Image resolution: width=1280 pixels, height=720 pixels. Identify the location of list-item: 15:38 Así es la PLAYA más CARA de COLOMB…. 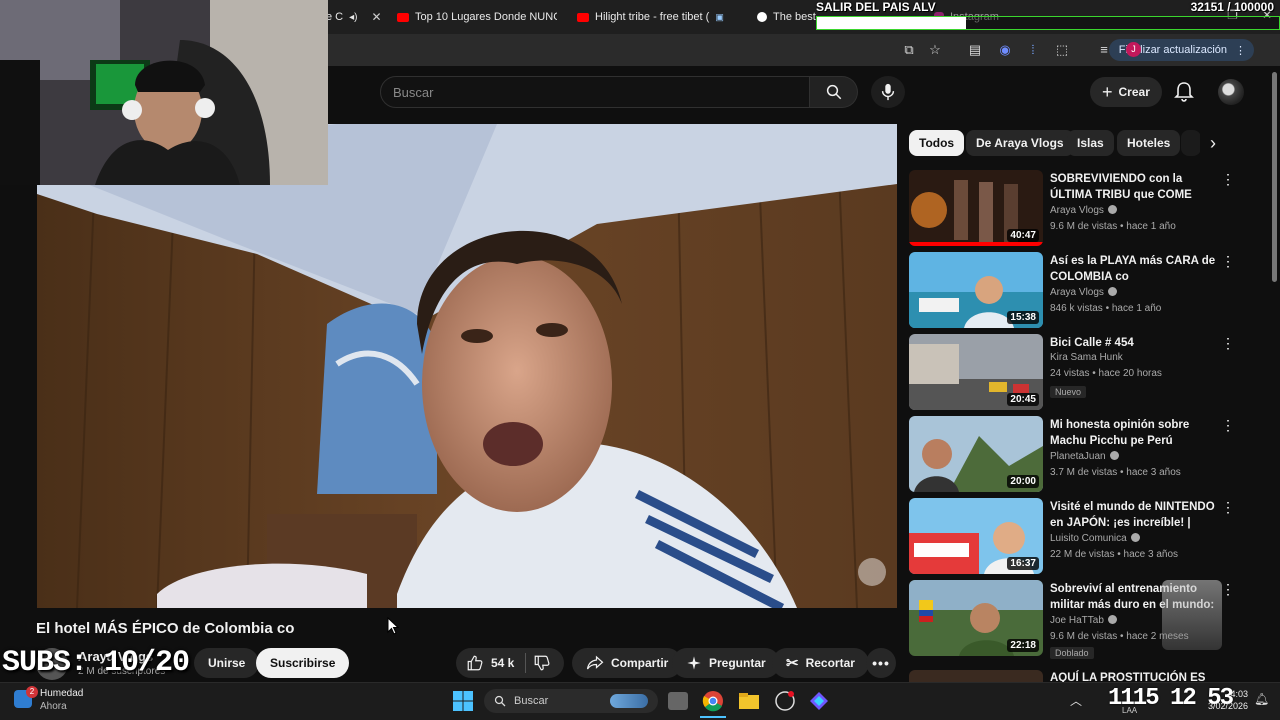
(1089, 290).